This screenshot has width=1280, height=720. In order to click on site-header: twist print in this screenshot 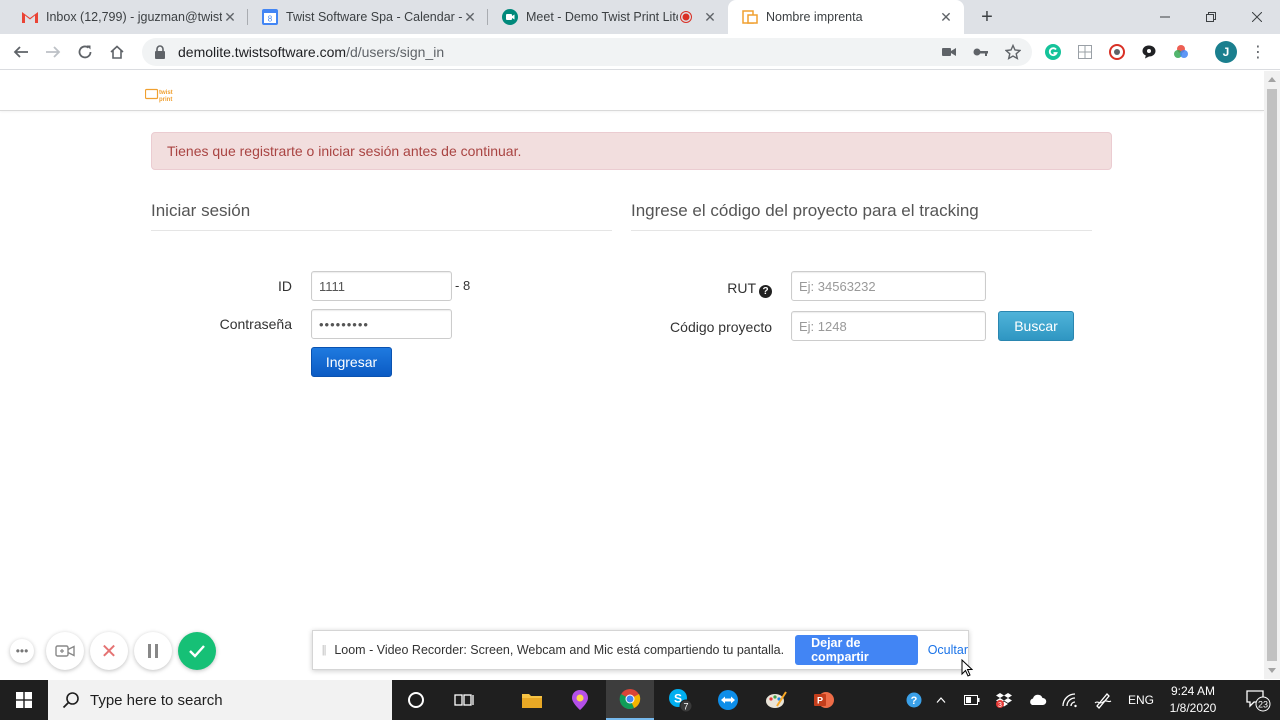, I will do `click(632, 91)`.